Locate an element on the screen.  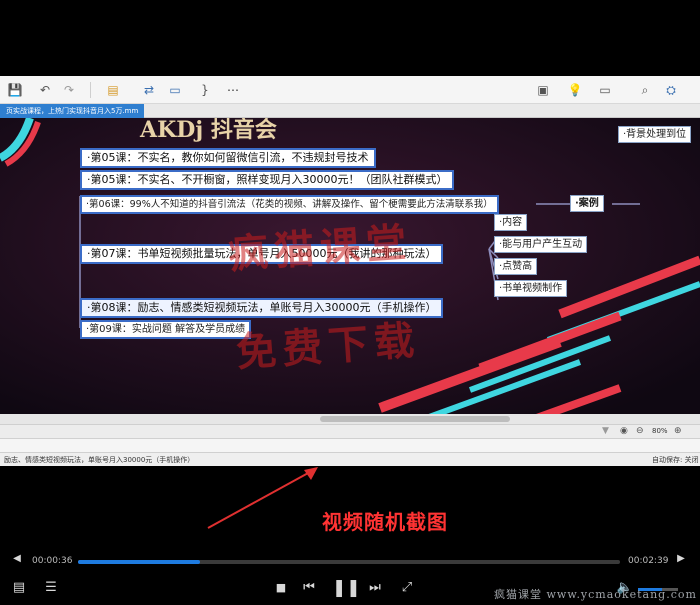
more-icon: ⋯ is located at coordinates (233, 90).